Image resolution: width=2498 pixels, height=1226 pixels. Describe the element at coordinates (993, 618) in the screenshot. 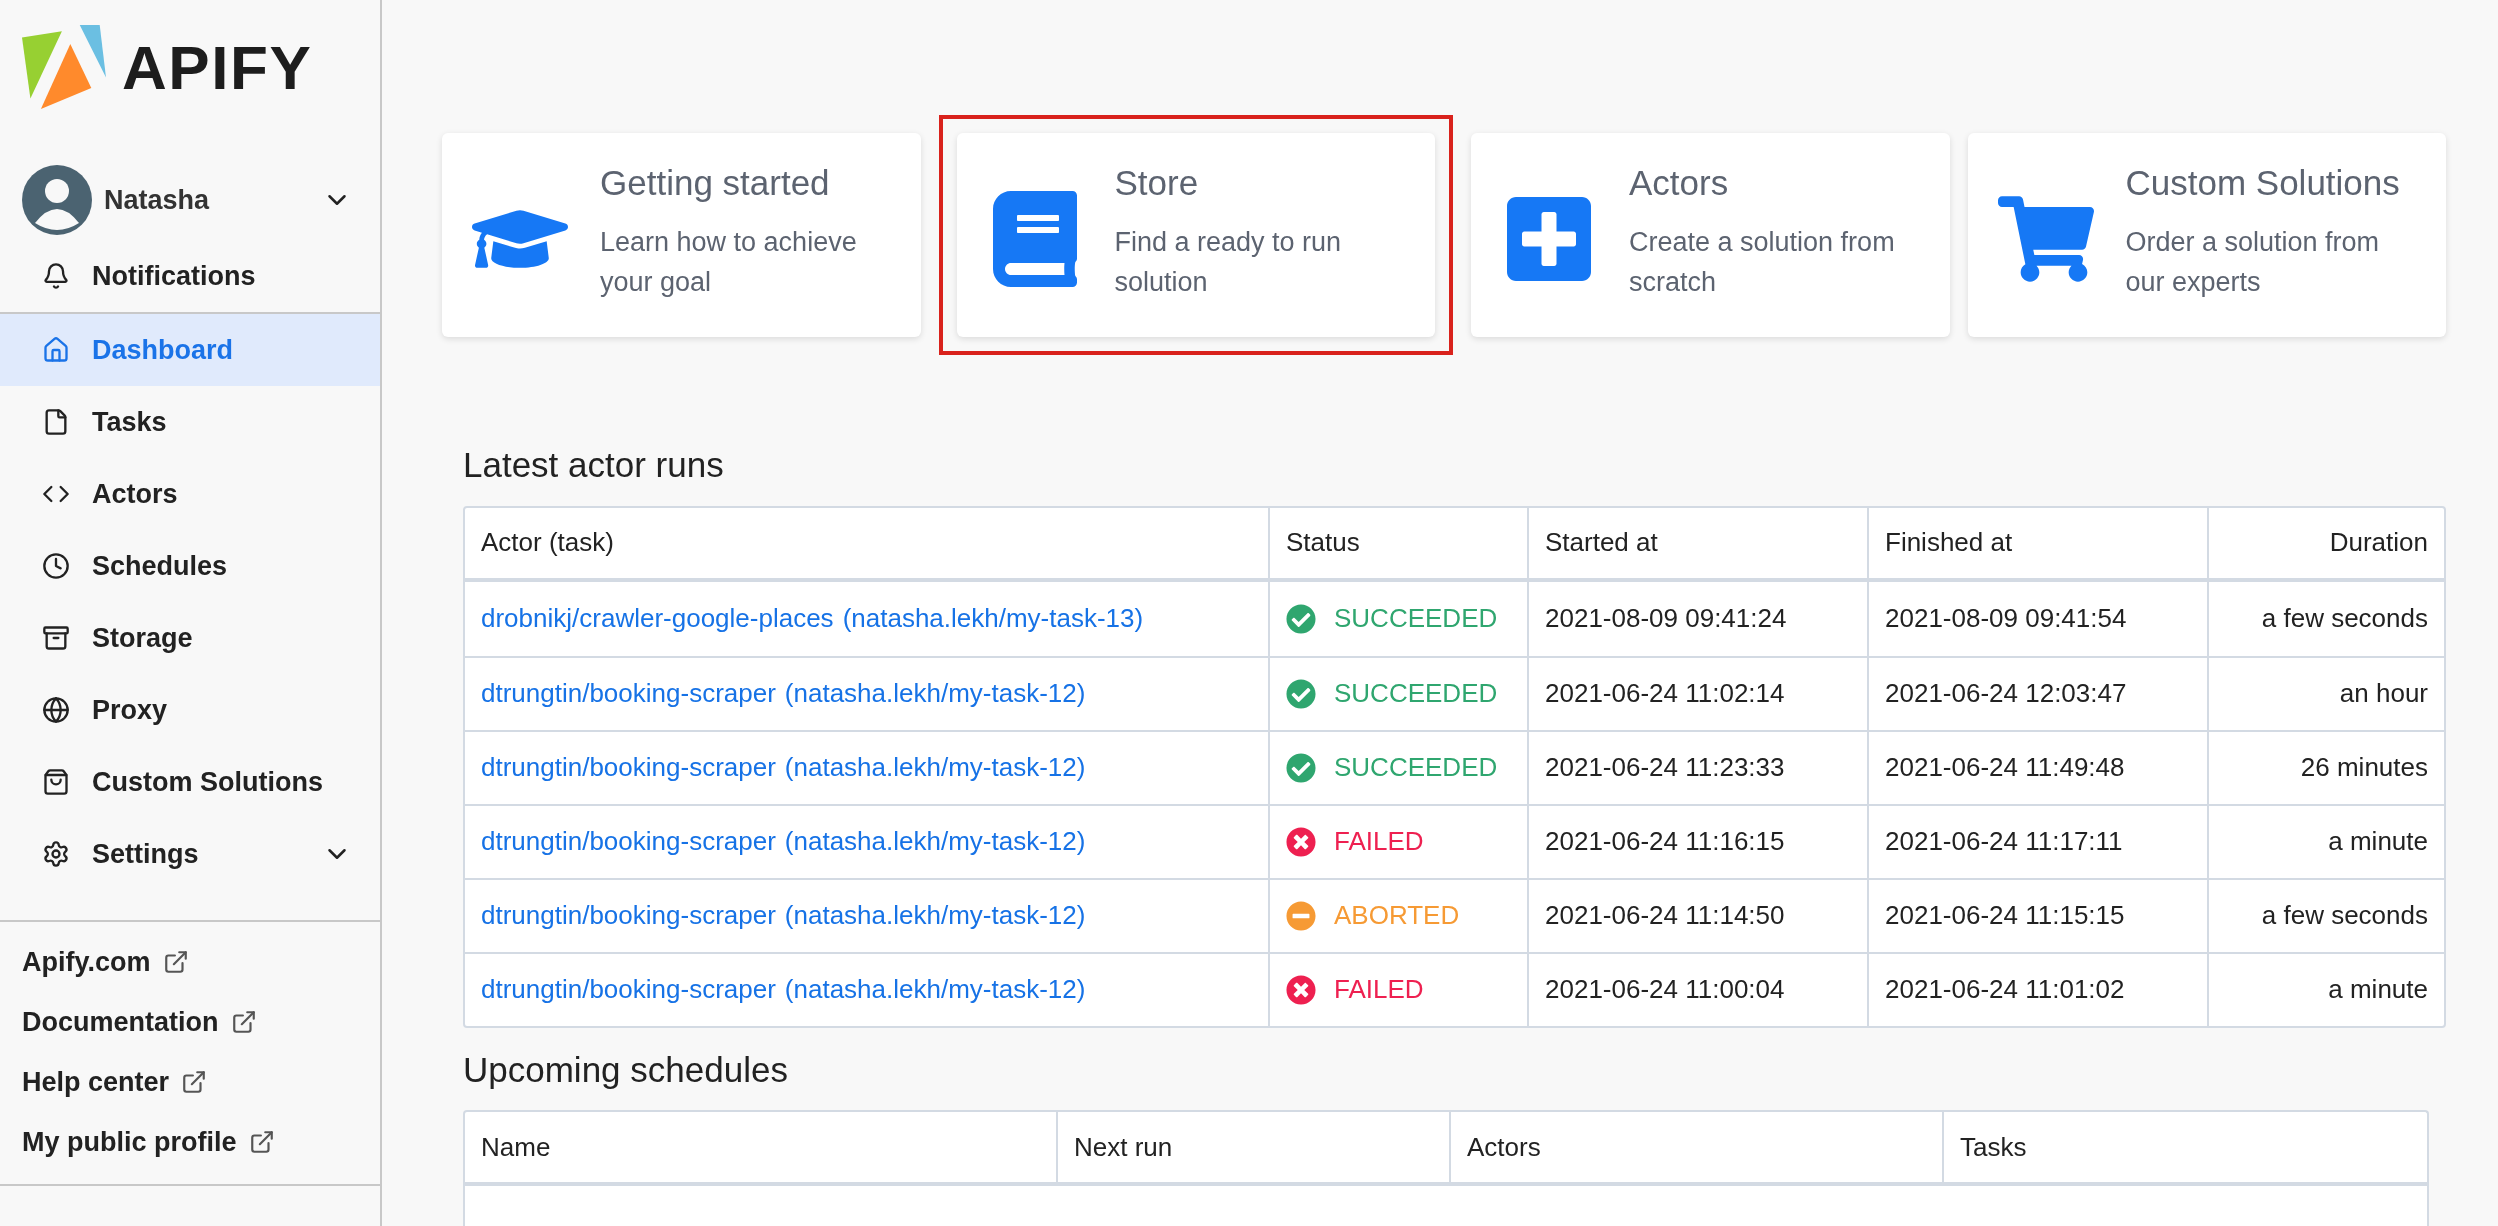

I see `task-link: (natasha.lekh/my-task-13)` at that location.